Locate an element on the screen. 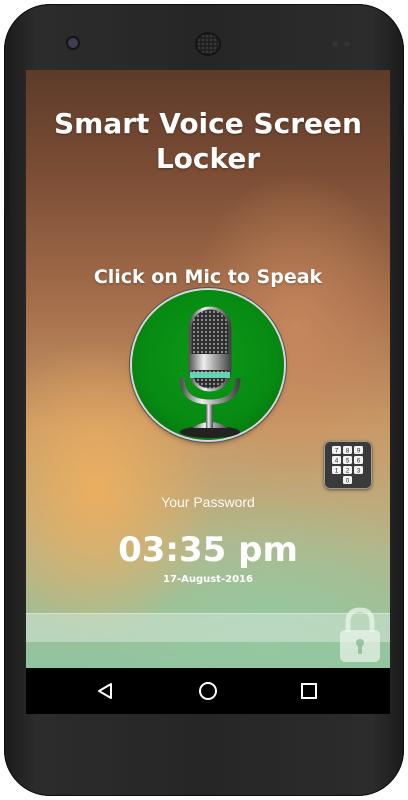 This screenshot has width=408, height=800. home-icon is located at coordinates (208, 691).